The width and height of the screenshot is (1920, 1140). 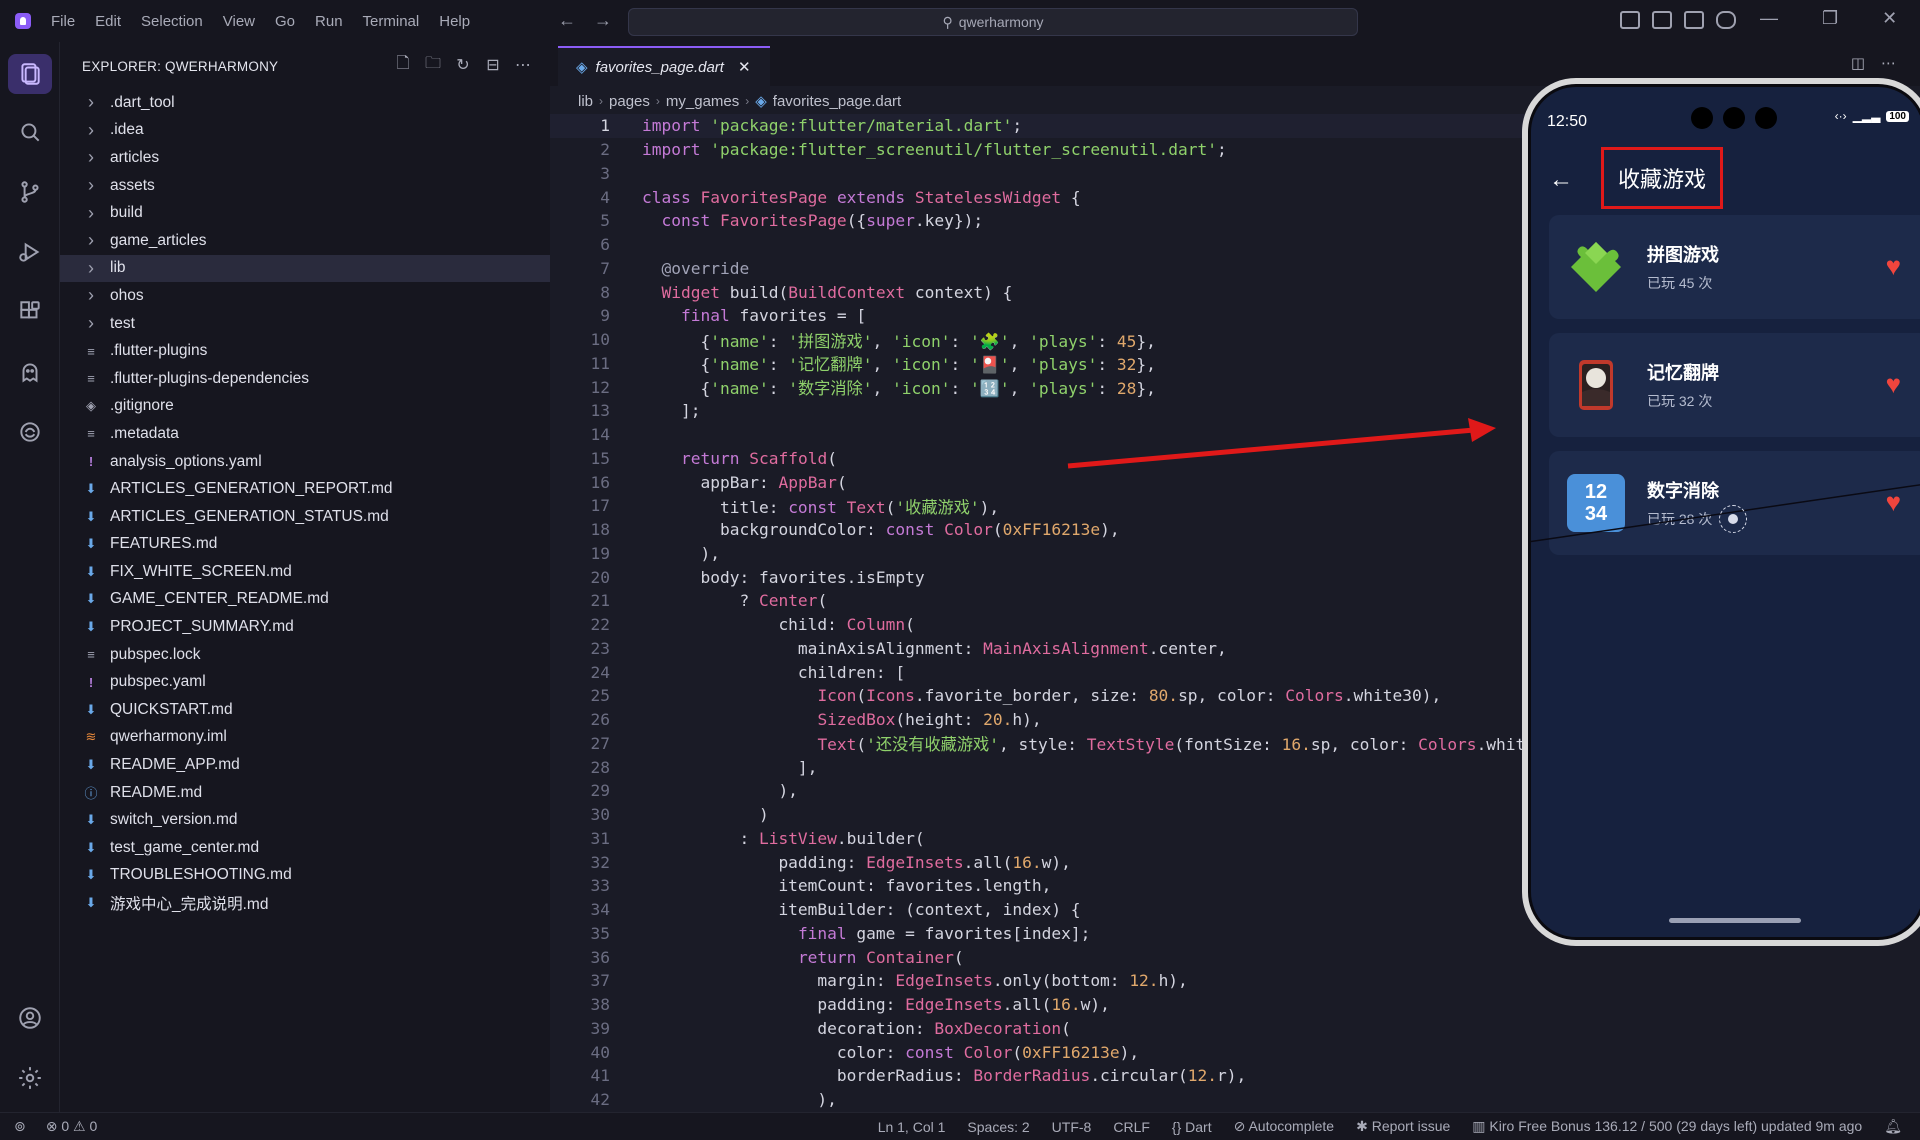 What do you see at coordinates (305, 600) in the screenshot?
I see `file-item: ⬇ GAME_CENTER_README.md` at bounding box center [305, 600].